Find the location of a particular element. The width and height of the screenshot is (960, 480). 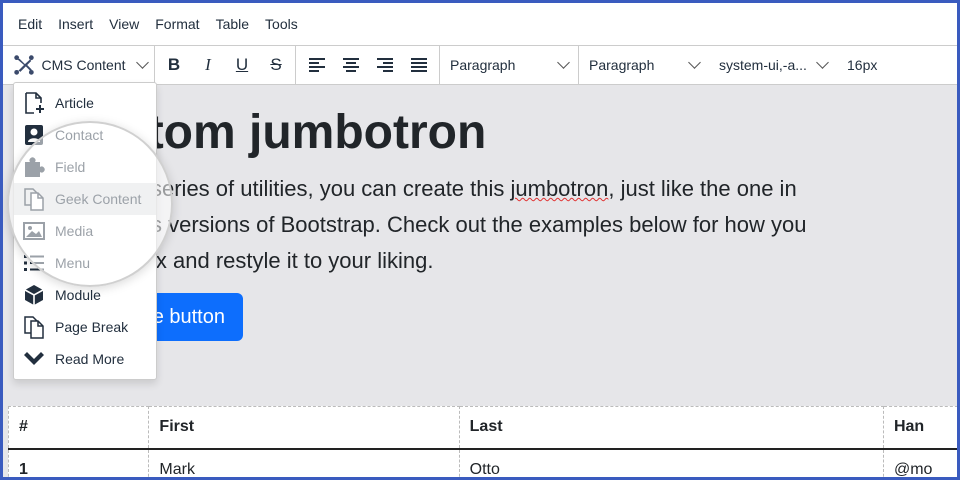

dropdown-item-page-break: Page Break is located at coordinates (85, 327).